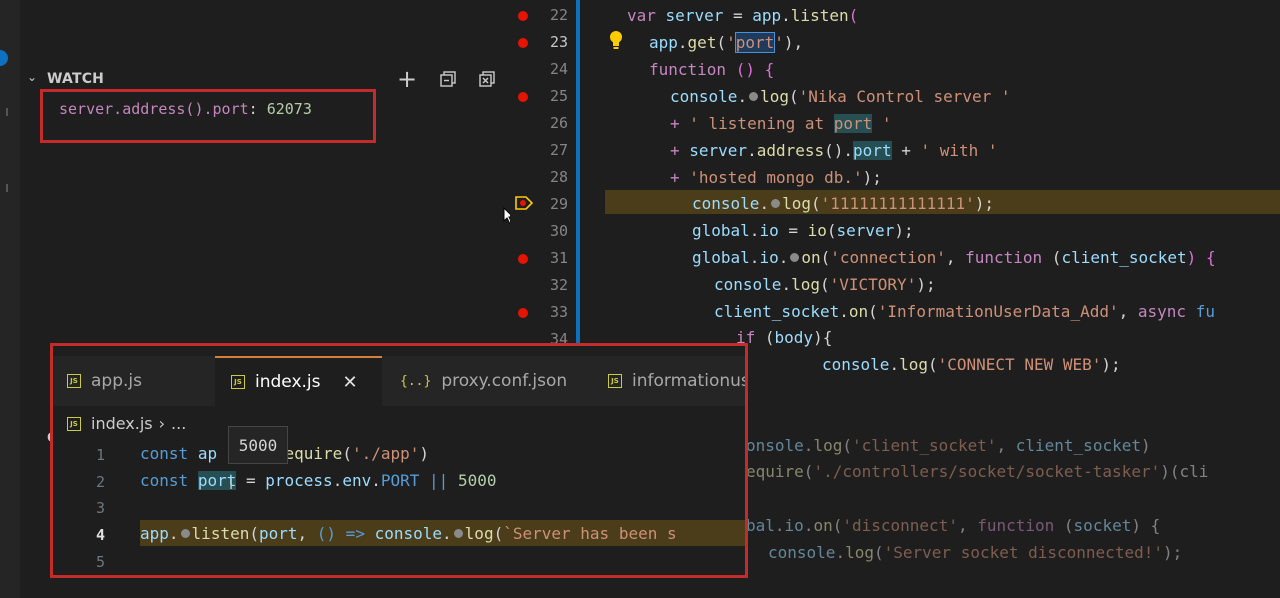 Image resolution: width=1280 pixels, height=598 pixels. What do you see at coordinates (162, 423) in the screenshot?
I see `chevron-right-icon: ›` at bounding box center [162, 423].